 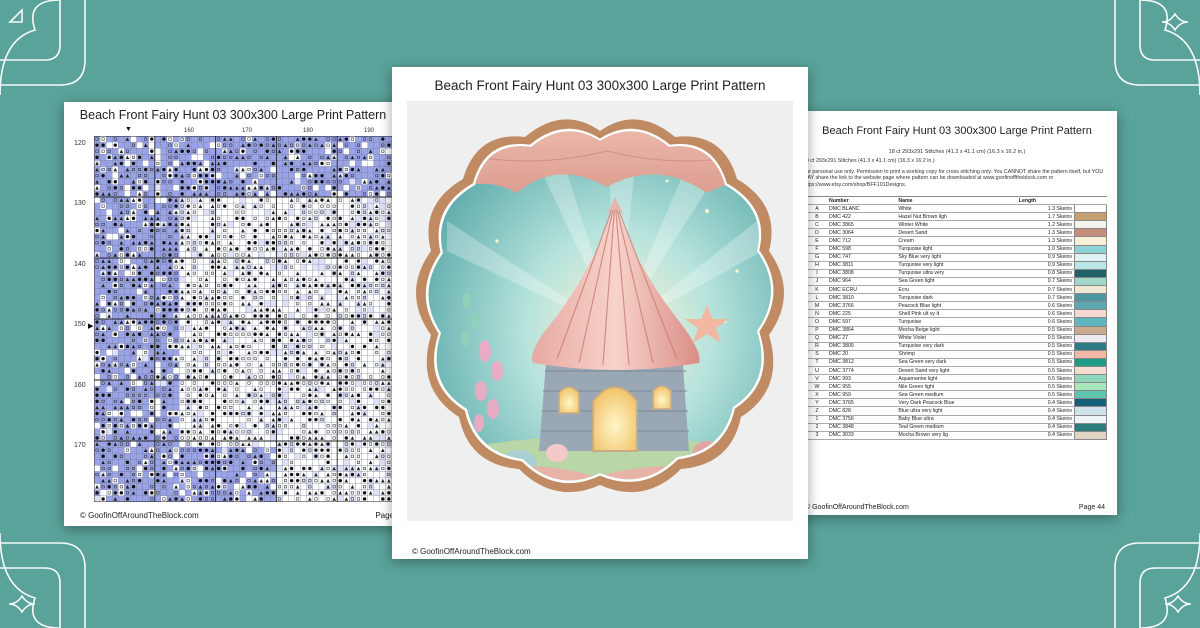 What do you see at coordinates (957, 411) in the screenshot?
I see `table-row: Z DMC 828 Blue ultra very light 0.4 Skeins` at bounding box center [957, 411].